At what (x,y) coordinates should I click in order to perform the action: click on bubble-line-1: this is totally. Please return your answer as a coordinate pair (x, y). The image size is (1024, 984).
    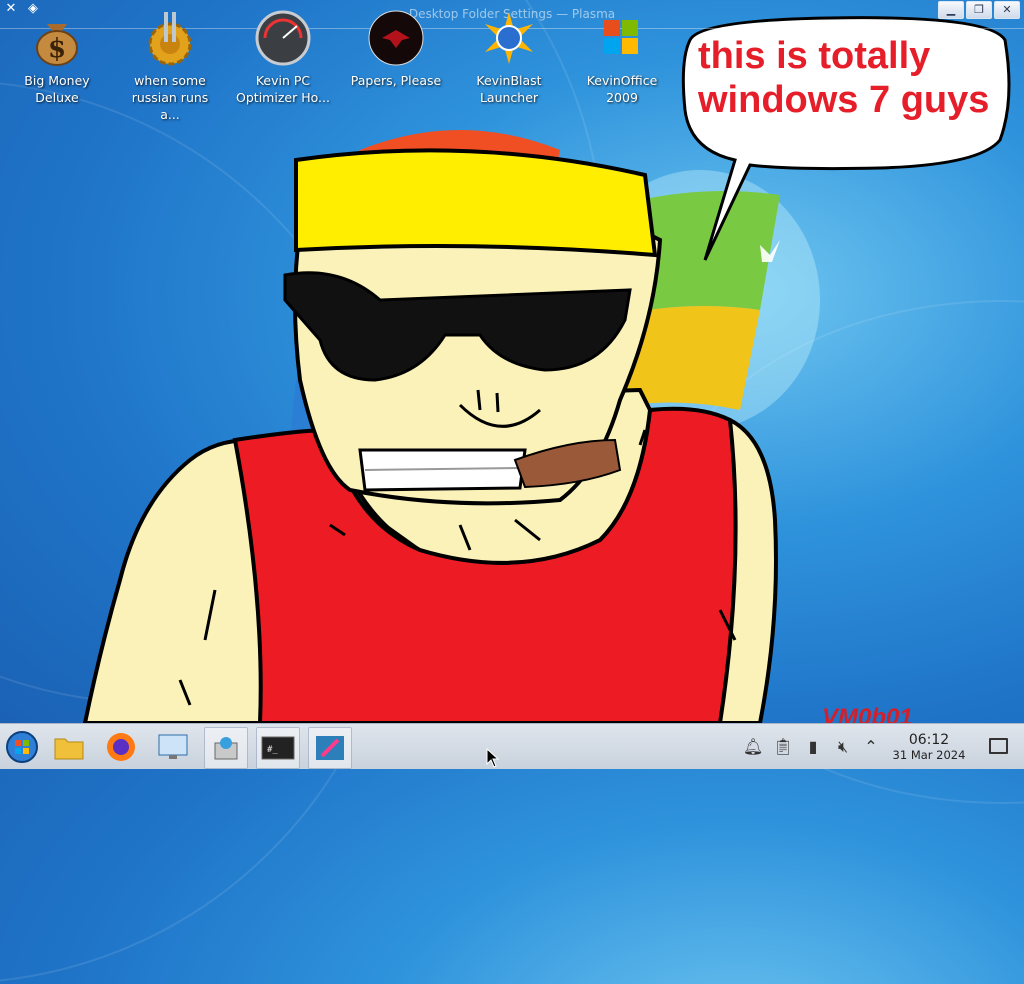
    Looking at the image, I should click on (814, 56).